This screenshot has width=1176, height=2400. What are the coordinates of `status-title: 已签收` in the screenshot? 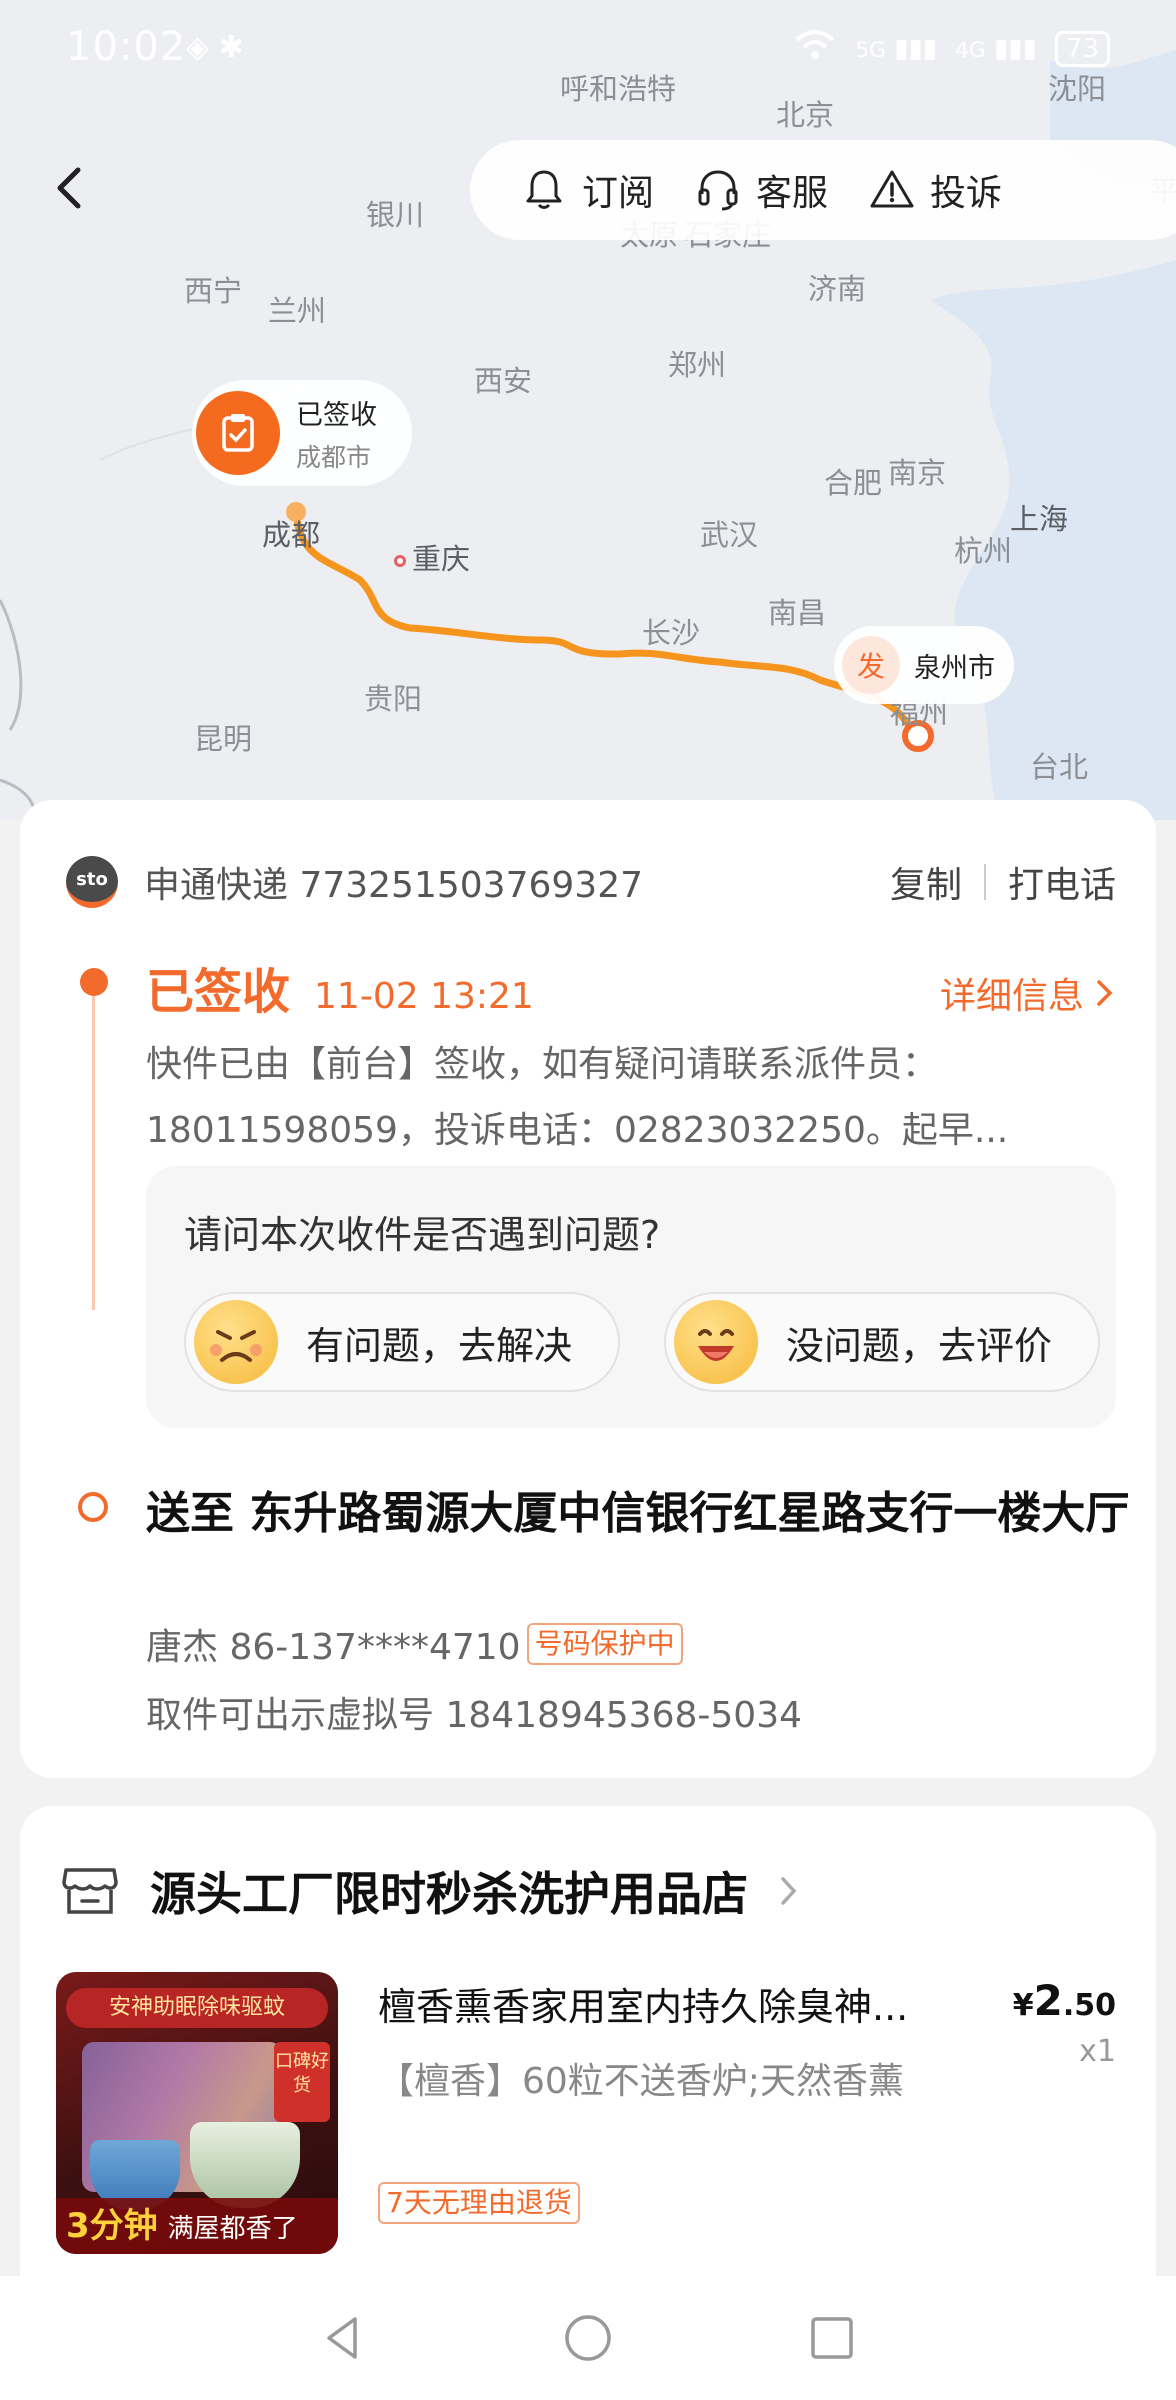 It's located at (218, 992).